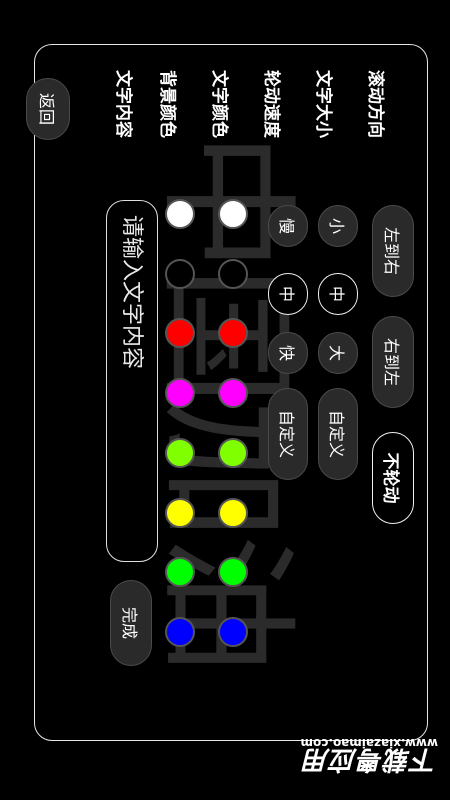 This screenshot has height=800, width=450. I want to click on font-size-custom-label: 自定义, so click(336, 433).